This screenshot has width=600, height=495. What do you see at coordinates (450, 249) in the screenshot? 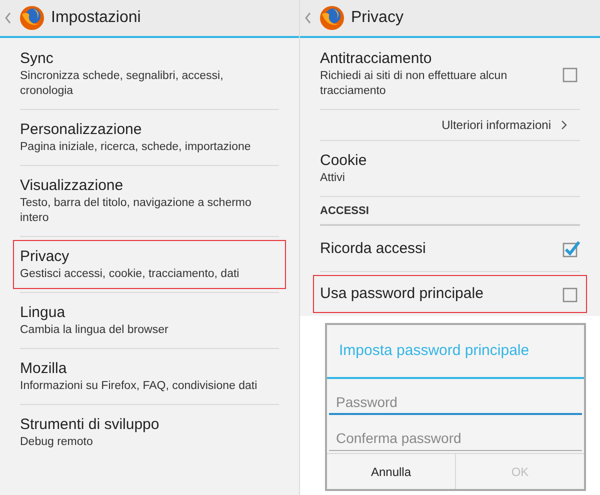
I see `settings-item: Ricorda accessi` at bounding box center [450, 249].